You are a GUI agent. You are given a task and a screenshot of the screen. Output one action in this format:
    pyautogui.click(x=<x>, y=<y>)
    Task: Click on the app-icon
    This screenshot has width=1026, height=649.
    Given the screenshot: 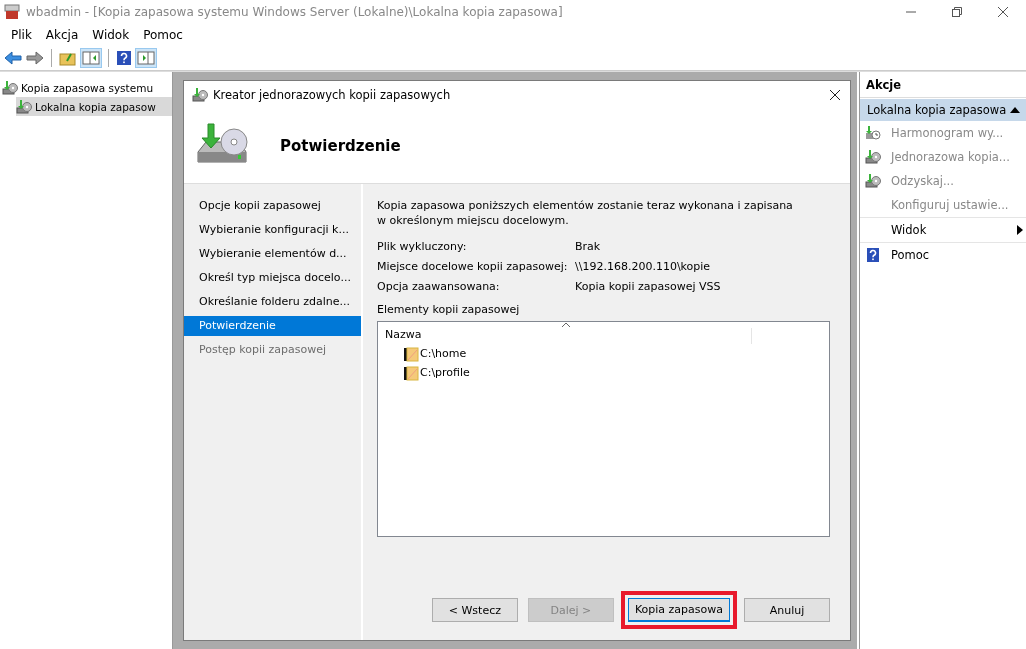 What is the action you would take?
    pyautogui.click(x=12, y=12)
    